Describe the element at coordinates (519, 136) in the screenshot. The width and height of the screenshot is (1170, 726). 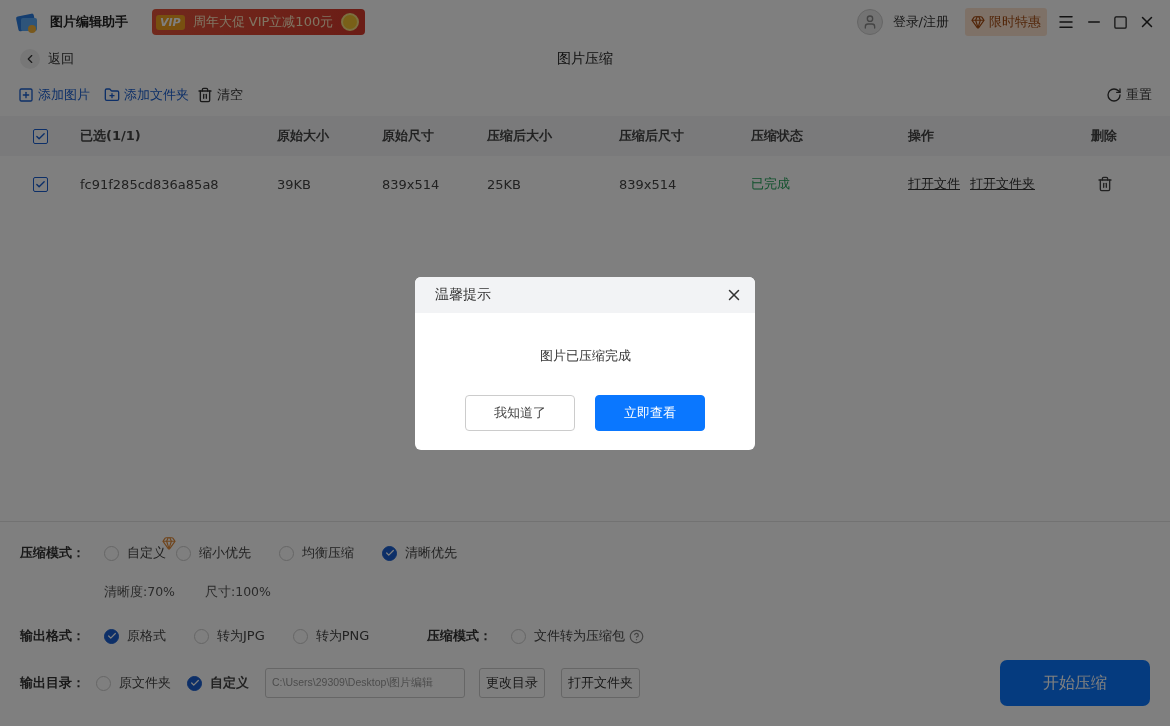
I see `column-header: 压缩后大小` at that location.